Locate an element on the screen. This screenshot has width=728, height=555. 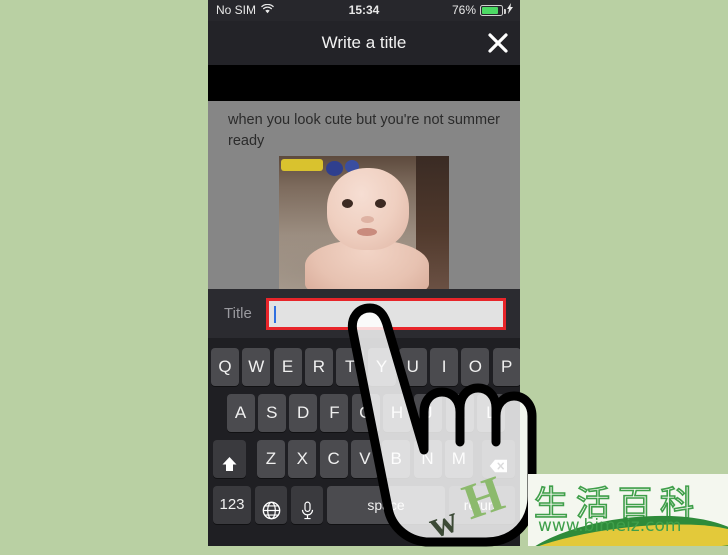
key-v: V is located at coordinates (364, 459).